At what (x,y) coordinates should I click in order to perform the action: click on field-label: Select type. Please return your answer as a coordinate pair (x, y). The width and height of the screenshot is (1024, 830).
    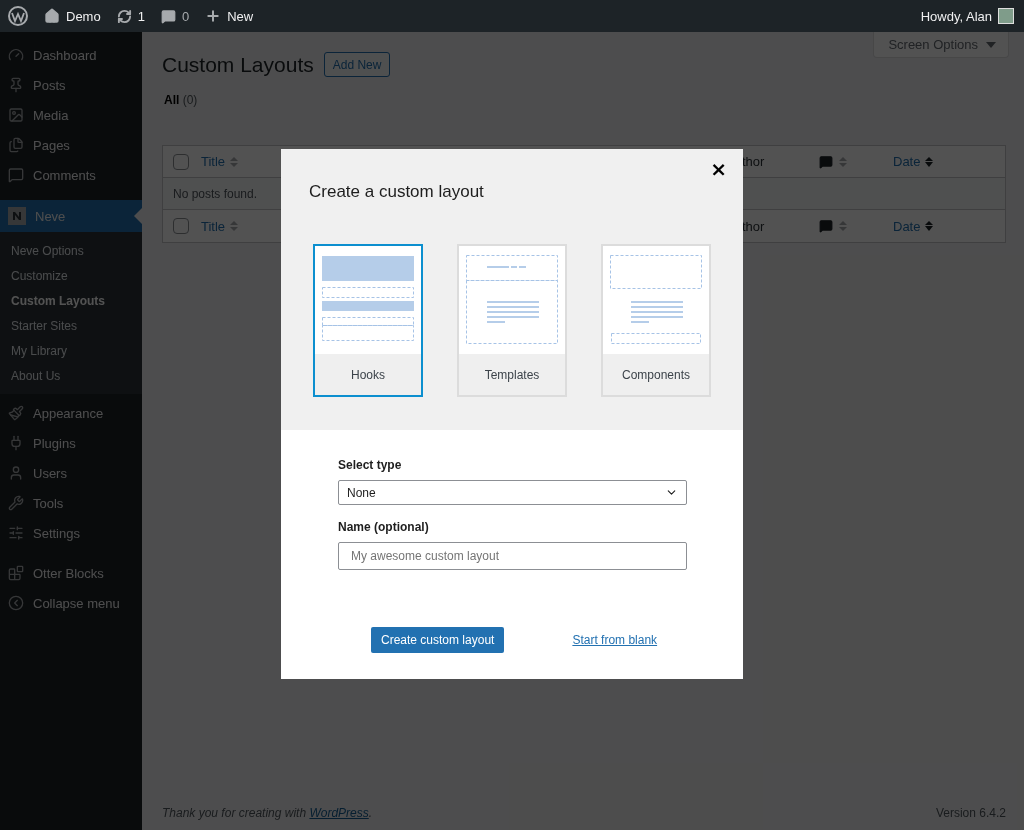
    Looking at the image, I should click on (370, 465).